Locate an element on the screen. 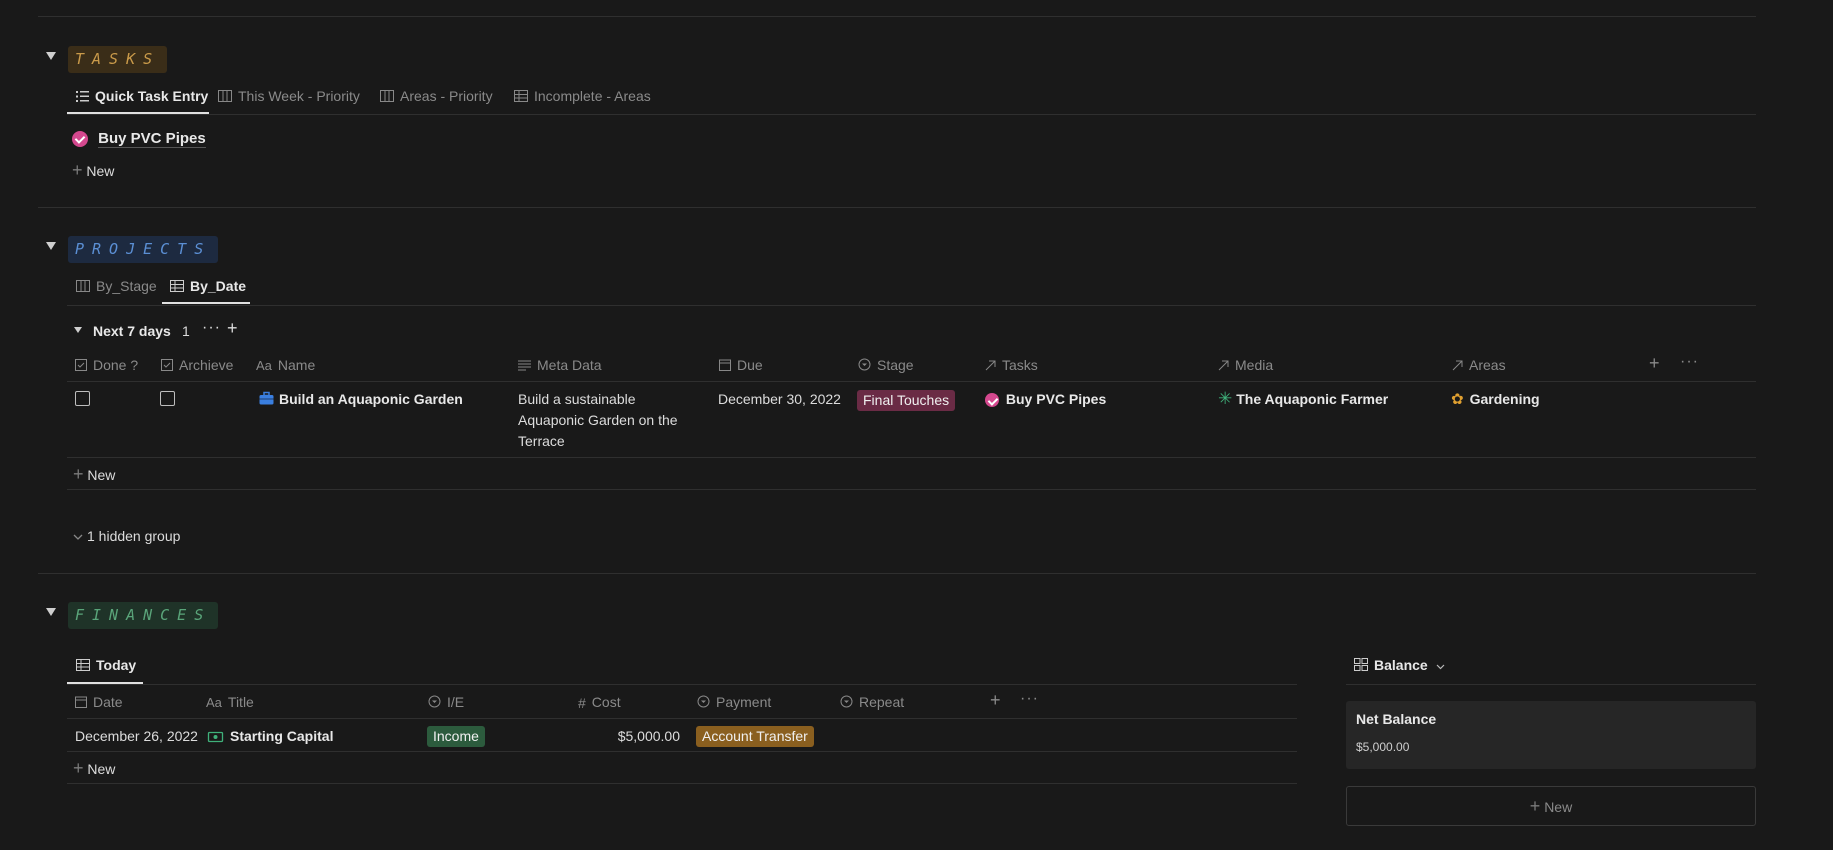 This screenshot has width=1833, height=850. group-toggle-icon is located at coordinates (78, 330).